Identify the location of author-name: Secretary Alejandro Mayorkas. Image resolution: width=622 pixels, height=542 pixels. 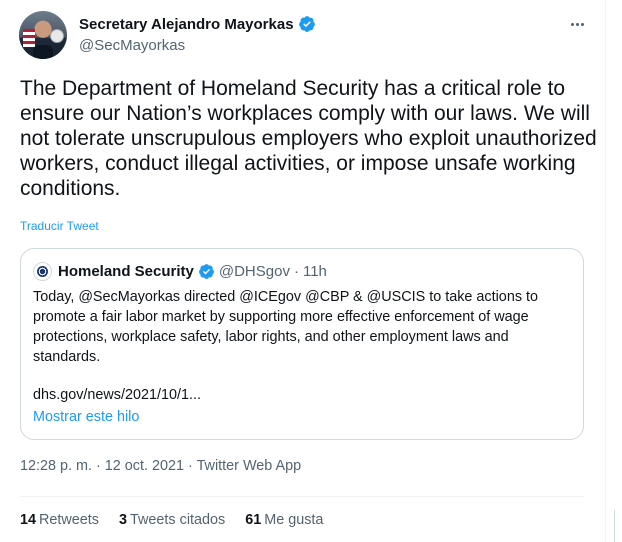
(186, 24).